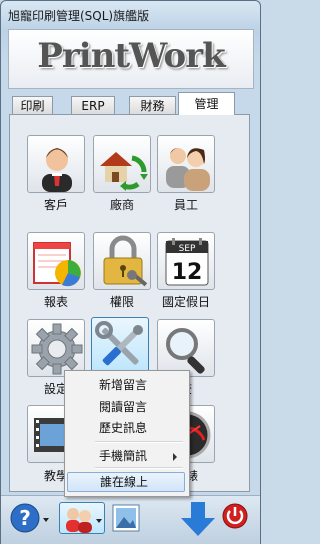 The width and height of the screenshot is (320, 544). I want to click on tab-management: 管理, so click(206, 103).